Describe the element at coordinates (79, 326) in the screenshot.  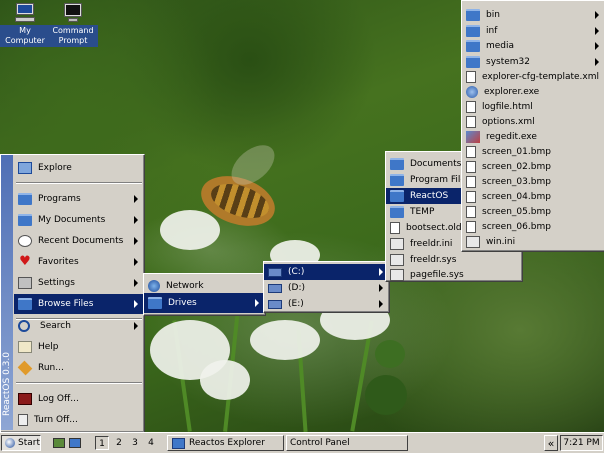
I see `start-item-search: Search` at that location.